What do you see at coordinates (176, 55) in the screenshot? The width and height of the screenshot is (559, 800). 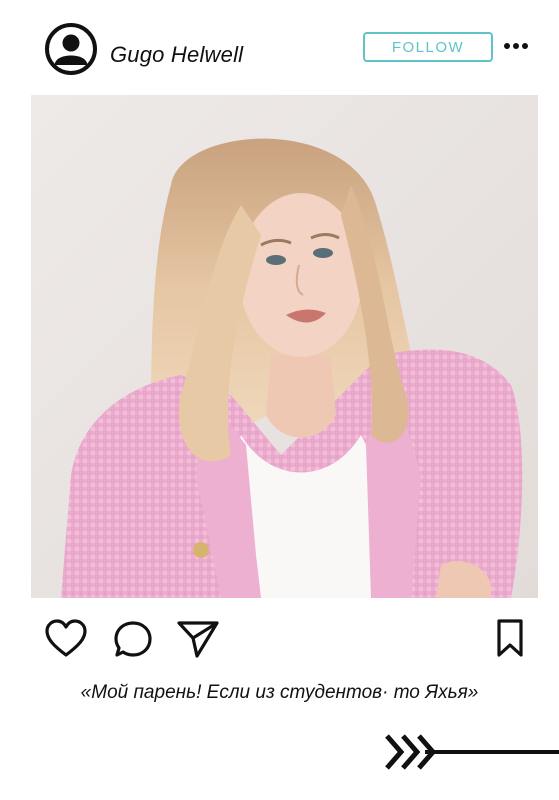 I see `username: Gugo Helwell` at bounding box center [176, 55].